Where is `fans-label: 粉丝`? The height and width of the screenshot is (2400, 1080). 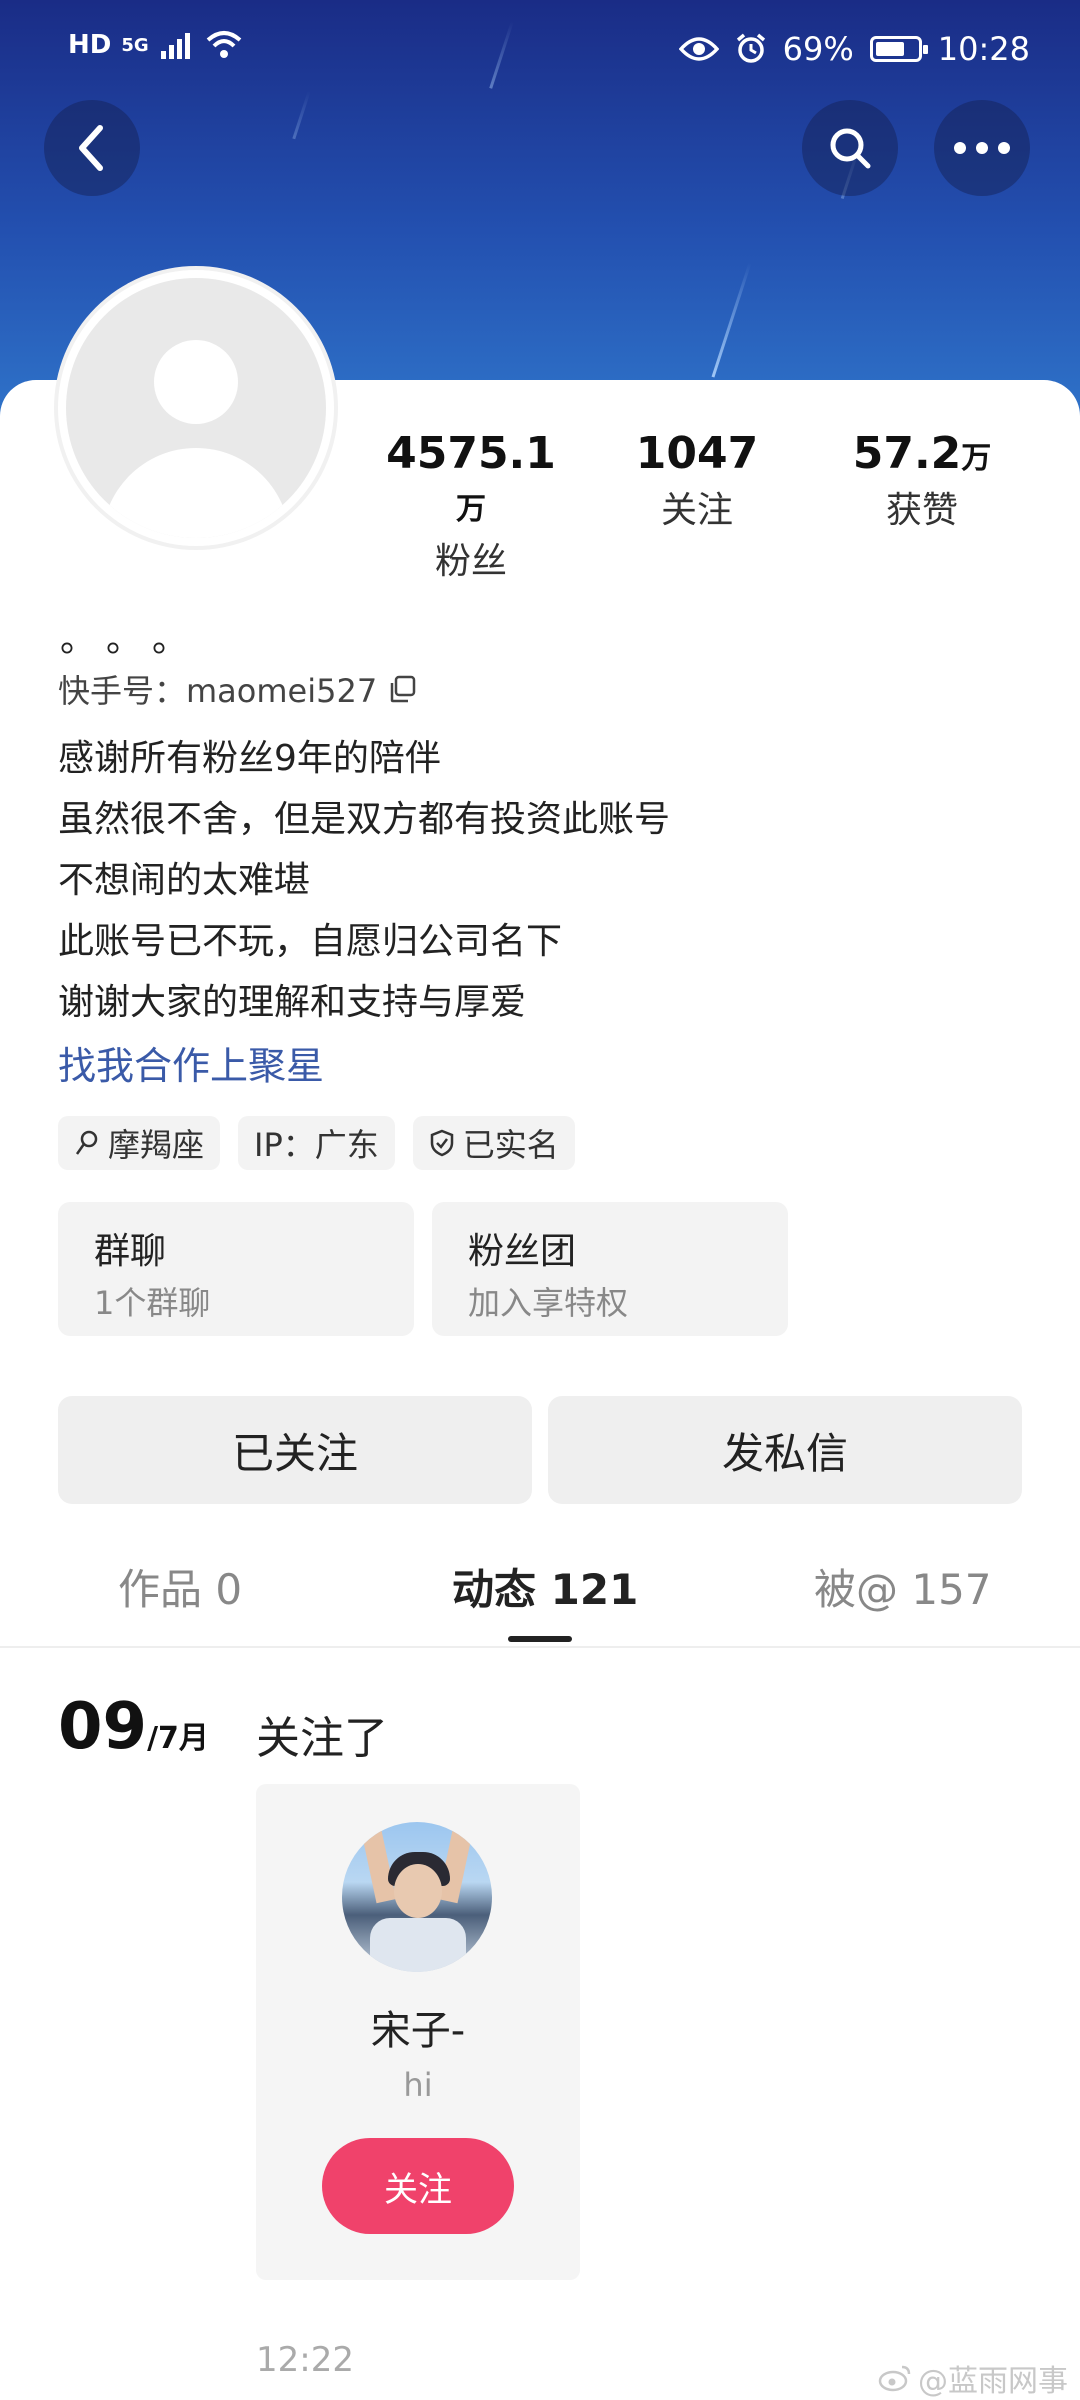
fans-label: 粉丝 is located at coordinates (470, 561).